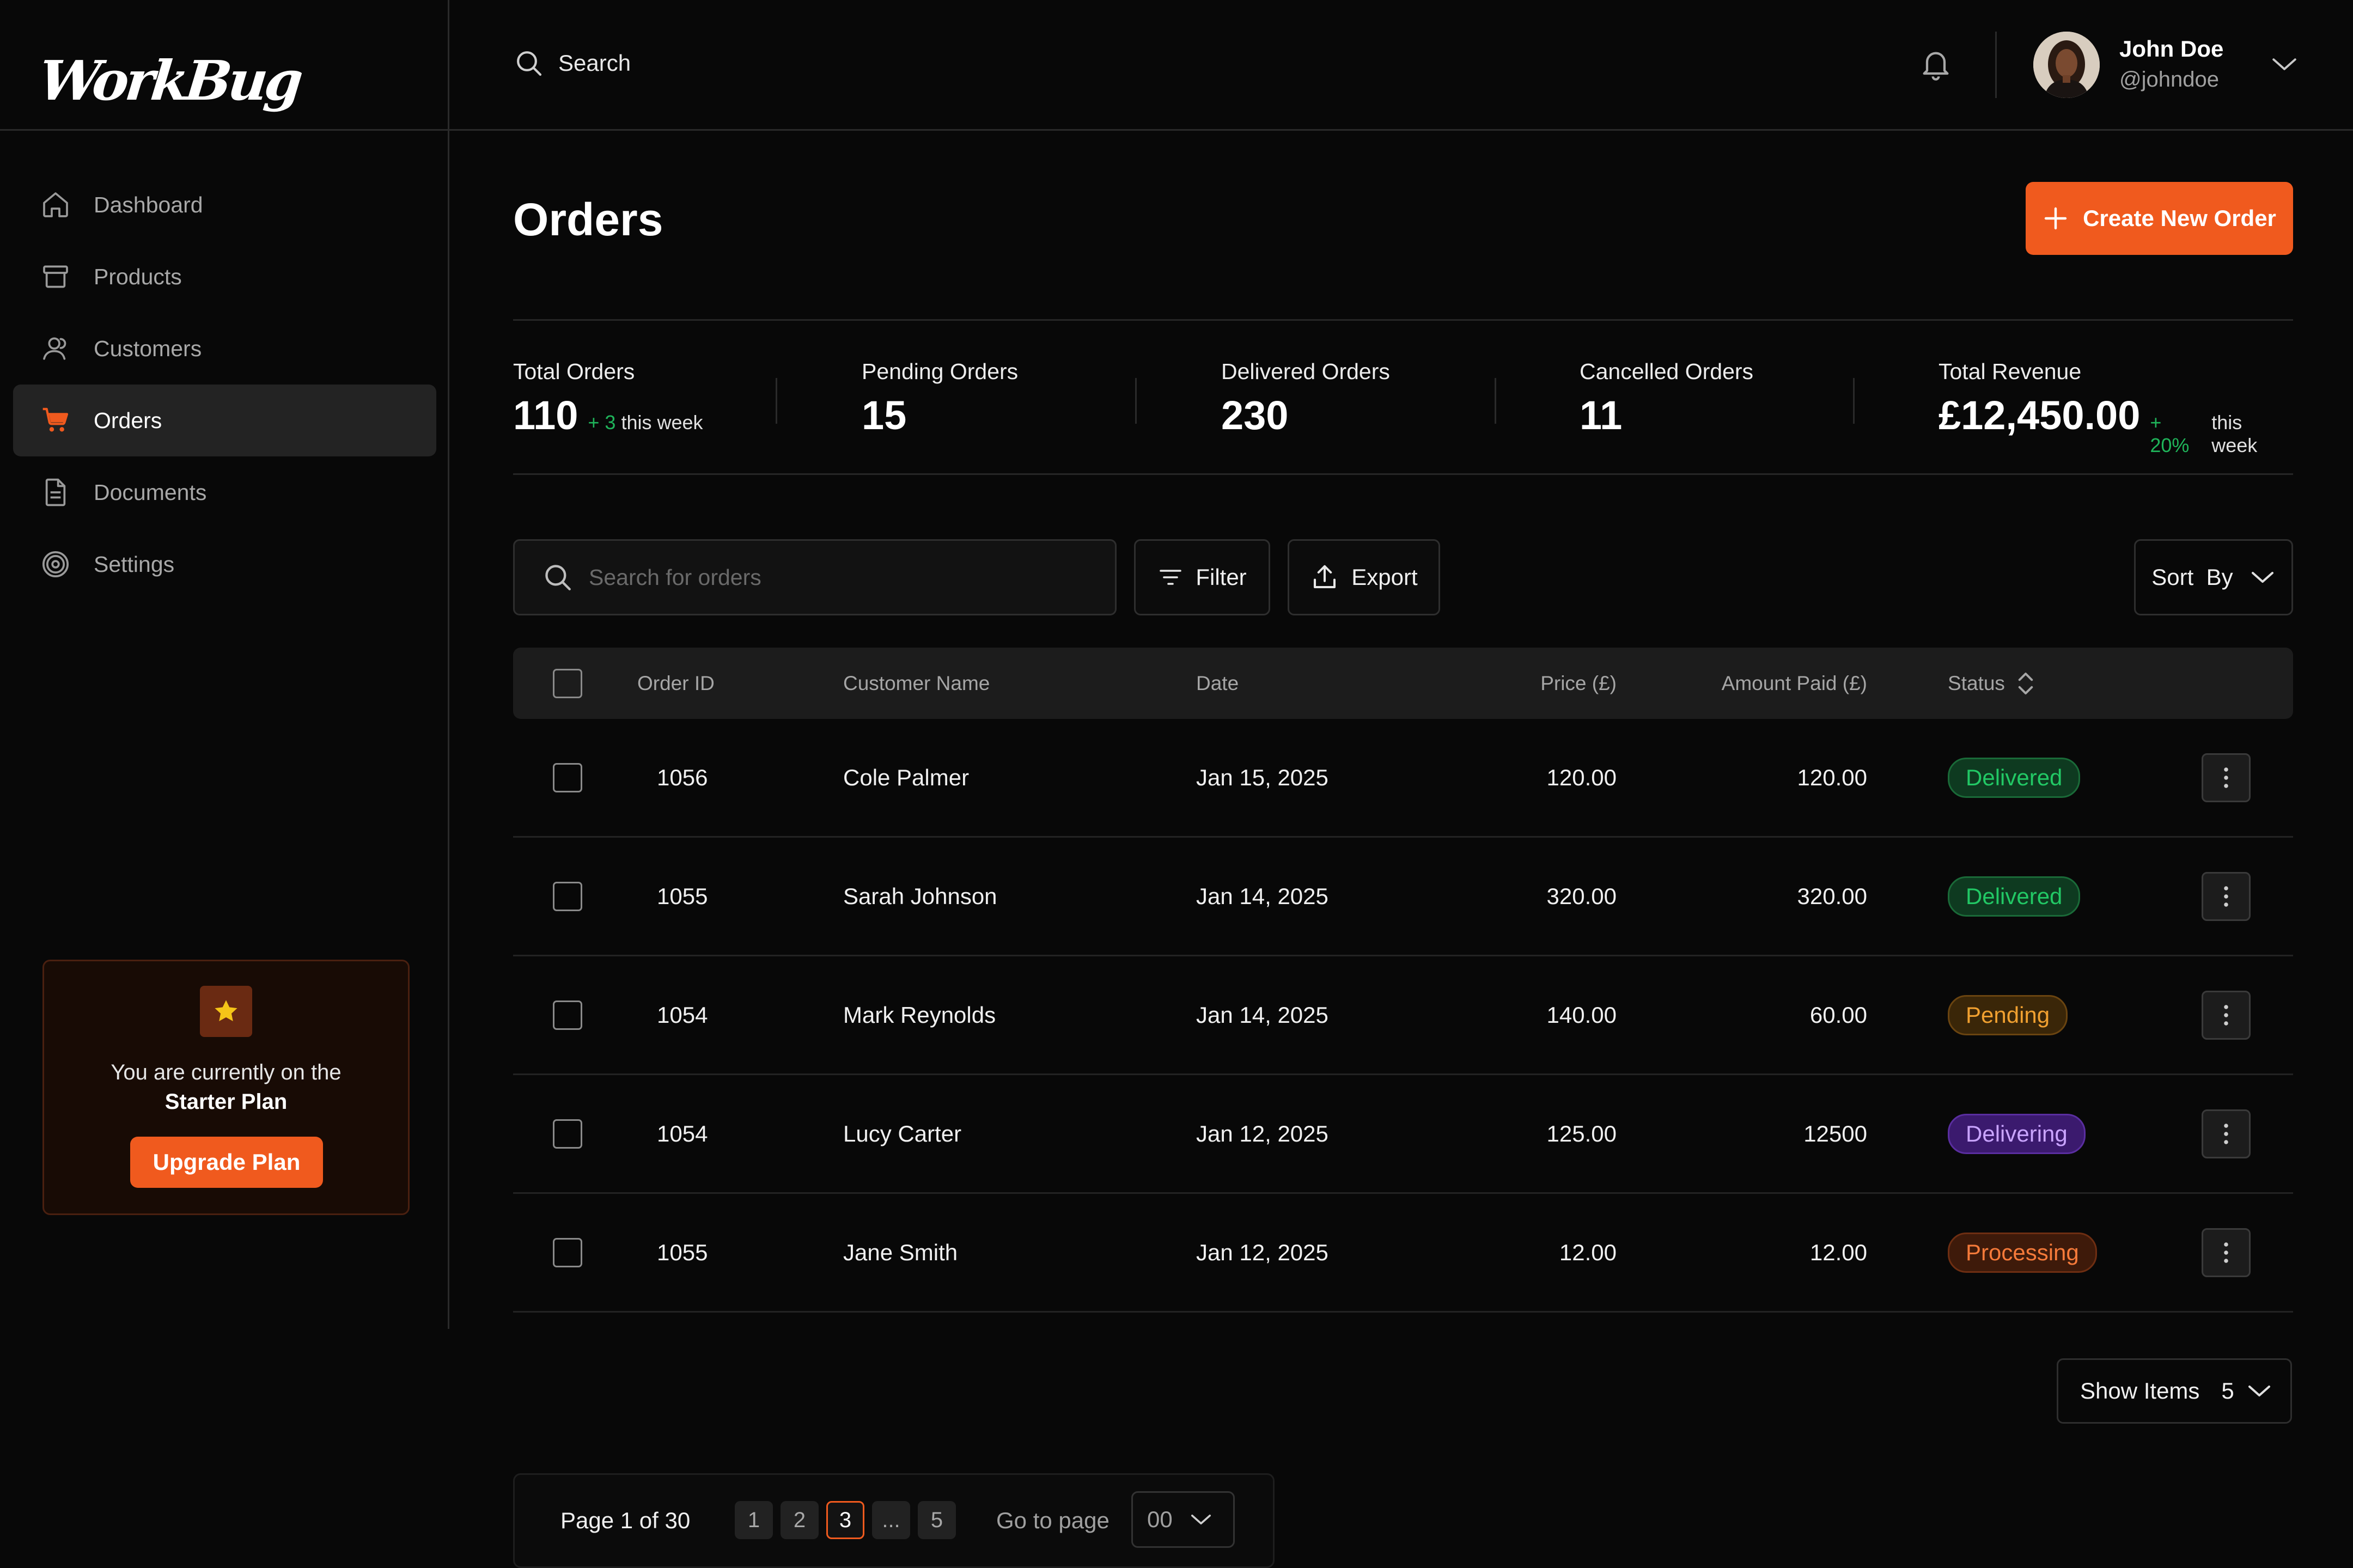 The width and height of the screenshot is (2353, 1568). I want to click on user-name: John Doe, so click(2172, 49).